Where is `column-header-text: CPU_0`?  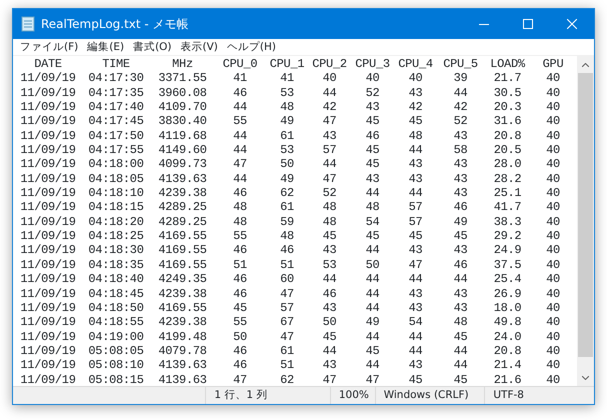 column-header-text: CPU_0 is located at coordinates (240, 64).